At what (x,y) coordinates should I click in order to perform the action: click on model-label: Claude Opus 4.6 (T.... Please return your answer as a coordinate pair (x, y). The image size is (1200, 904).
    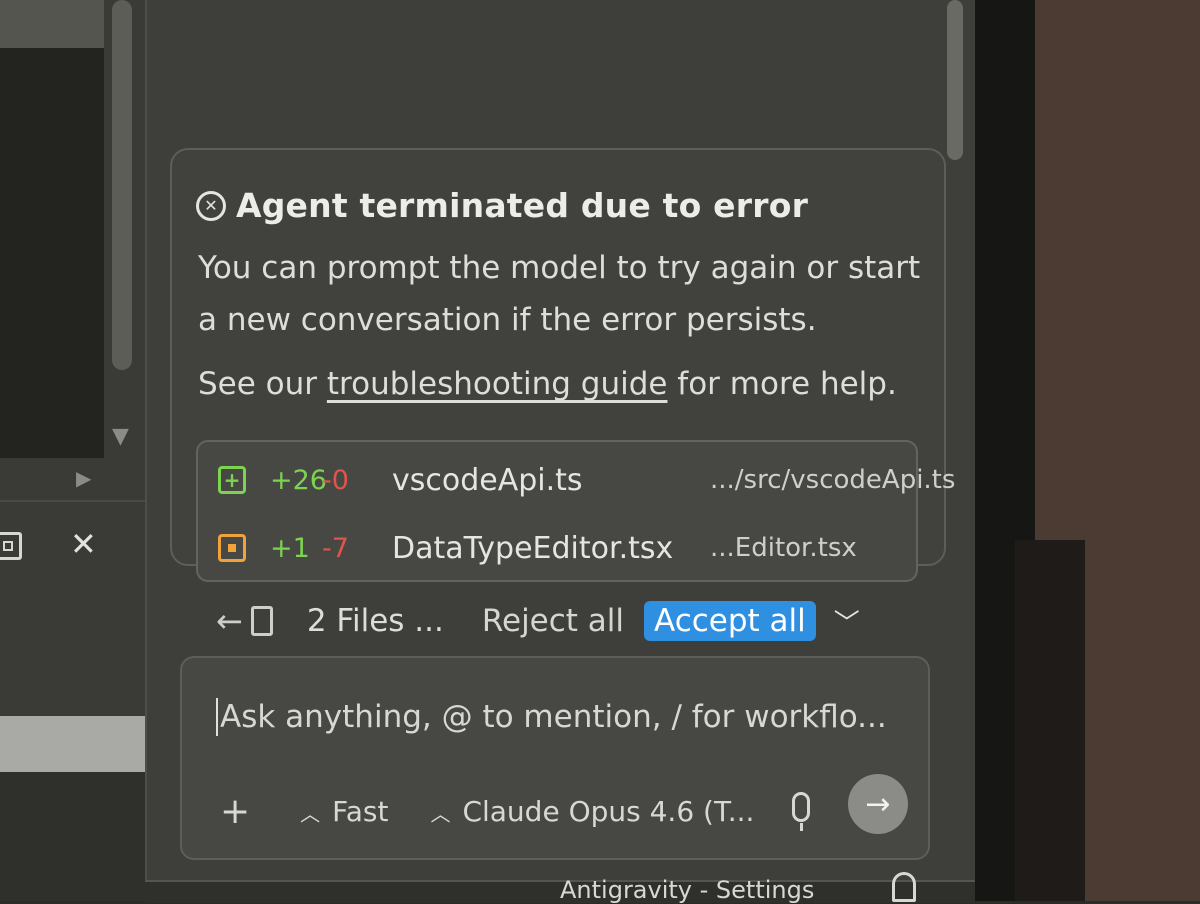
    Looking at the image, I should click on (608, 811).